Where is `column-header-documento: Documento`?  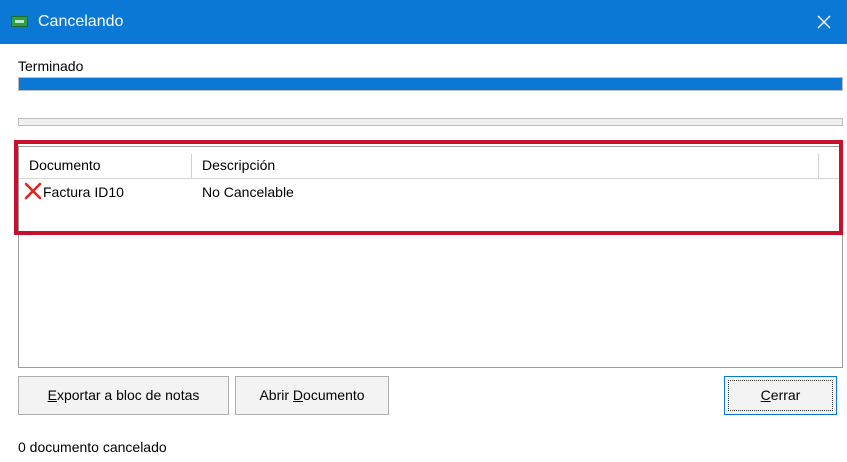
column-header-documento: Documento is located at coordinates (105, 164).